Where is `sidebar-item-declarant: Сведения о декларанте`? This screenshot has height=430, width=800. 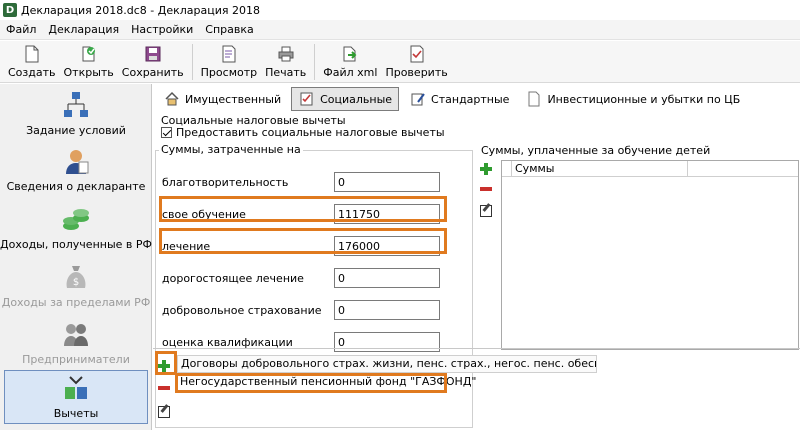
sidebar-item-declarant: Сведения о декларанте is located at coordinates (76, 171).